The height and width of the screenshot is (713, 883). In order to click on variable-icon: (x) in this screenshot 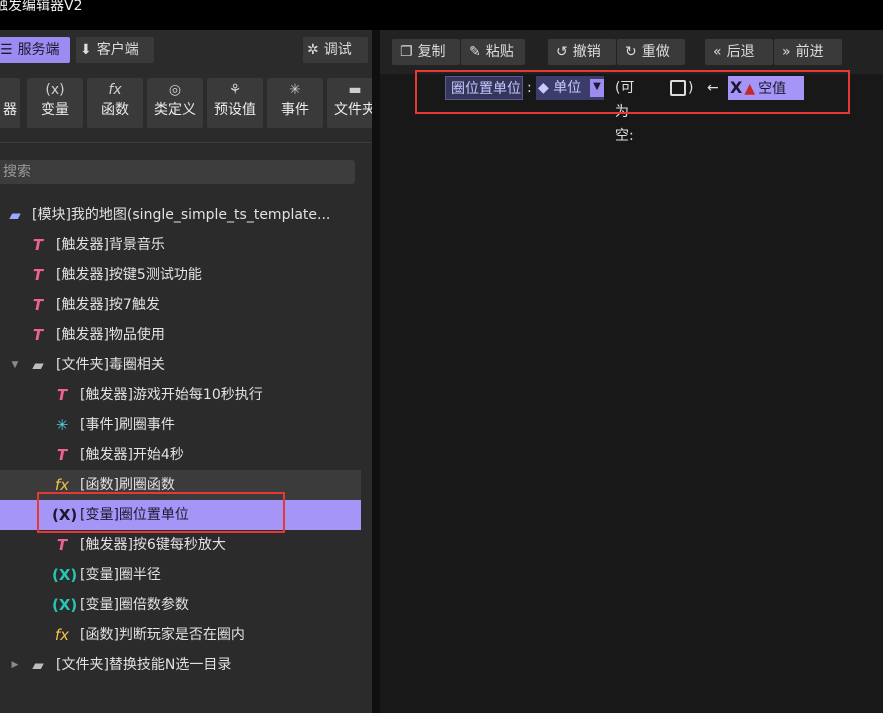, I will do `click(55, 90)`.